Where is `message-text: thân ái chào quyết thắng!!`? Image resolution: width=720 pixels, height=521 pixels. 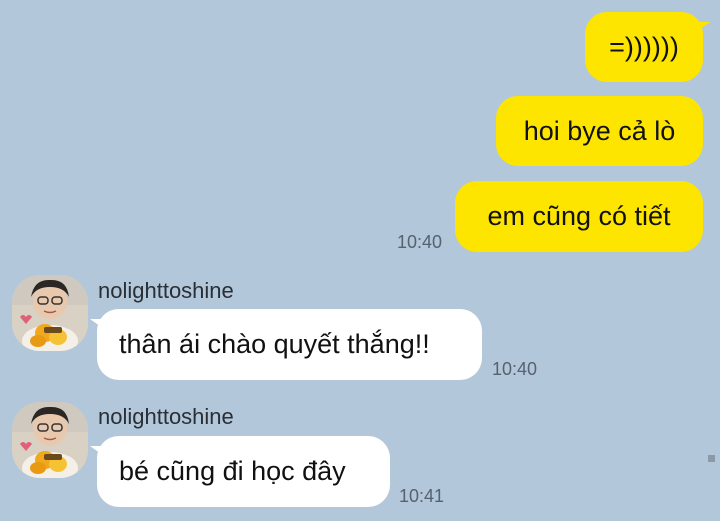 message-text: thân ái chào quyết thắng!! is located at coordinates (274, 344).